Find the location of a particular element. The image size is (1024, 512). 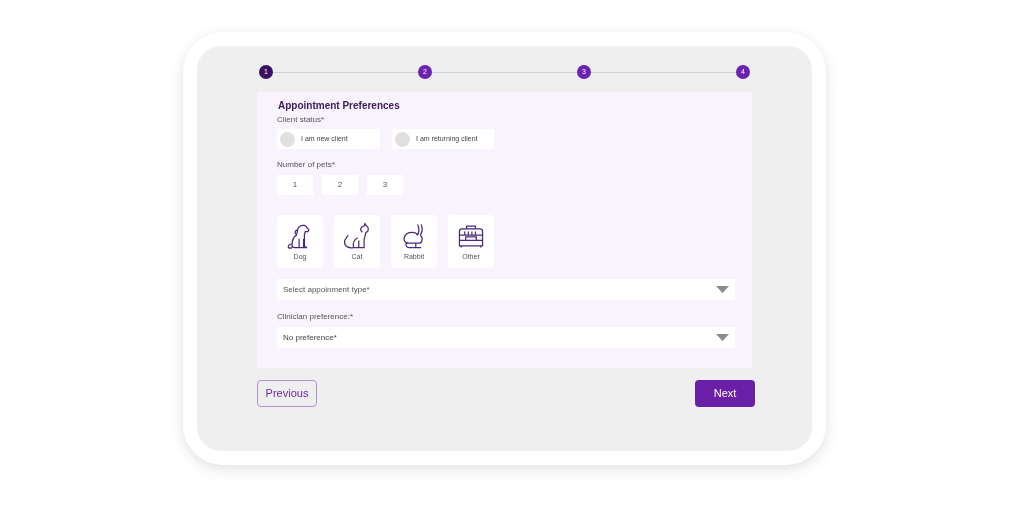

next-button: Next is located at coordinates (725, 393).